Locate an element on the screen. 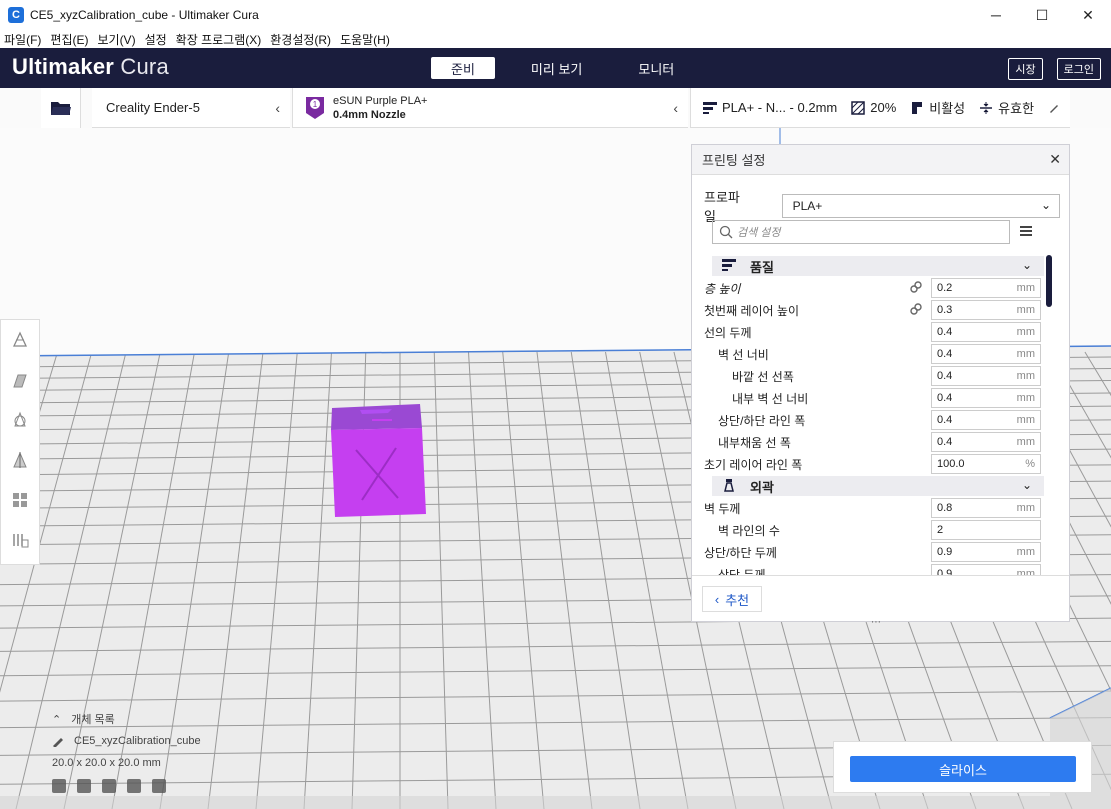  chevron-down-icon: ⌄ is located at coordinates (1026, 265).